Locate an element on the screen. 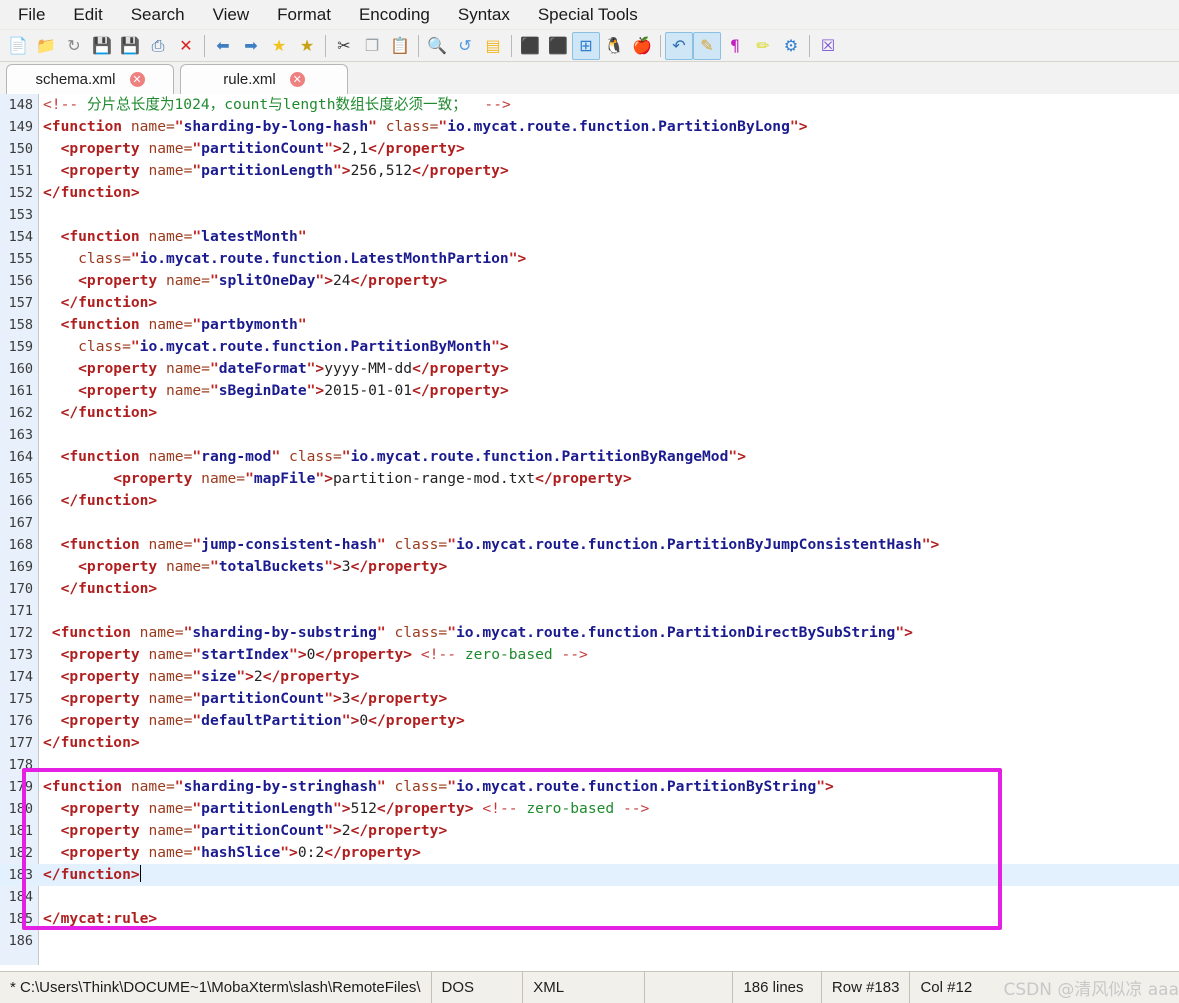 The image size is (1179, 1003). code-line: 153 is located at coordinates (589, 215).